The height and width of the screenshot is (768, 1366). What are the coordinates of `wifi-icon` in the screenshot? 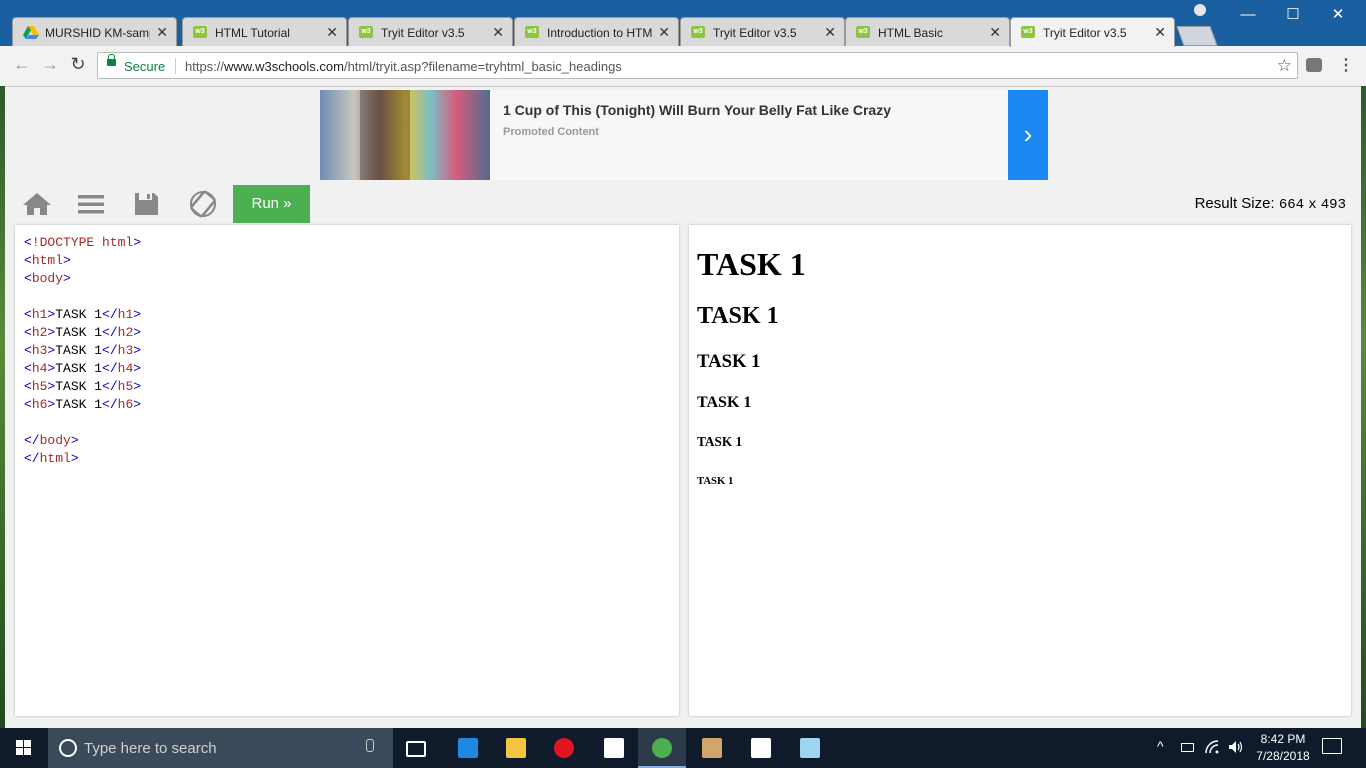 It's located at (1213, 747).